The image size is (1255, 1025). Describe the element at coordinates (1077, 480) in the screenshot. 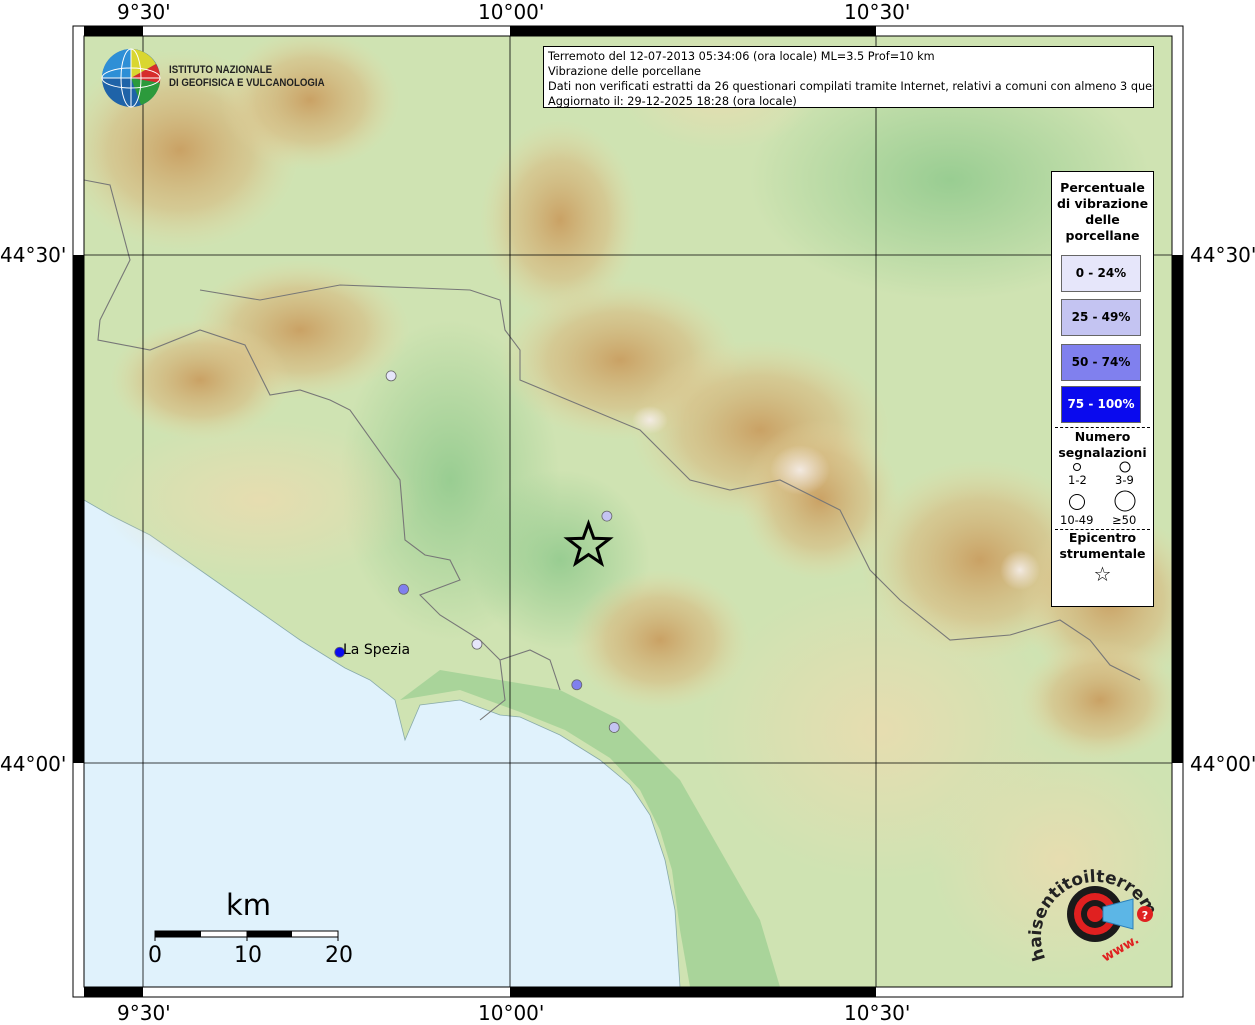

I see `legend-count-1-2: 1-2` at that location.